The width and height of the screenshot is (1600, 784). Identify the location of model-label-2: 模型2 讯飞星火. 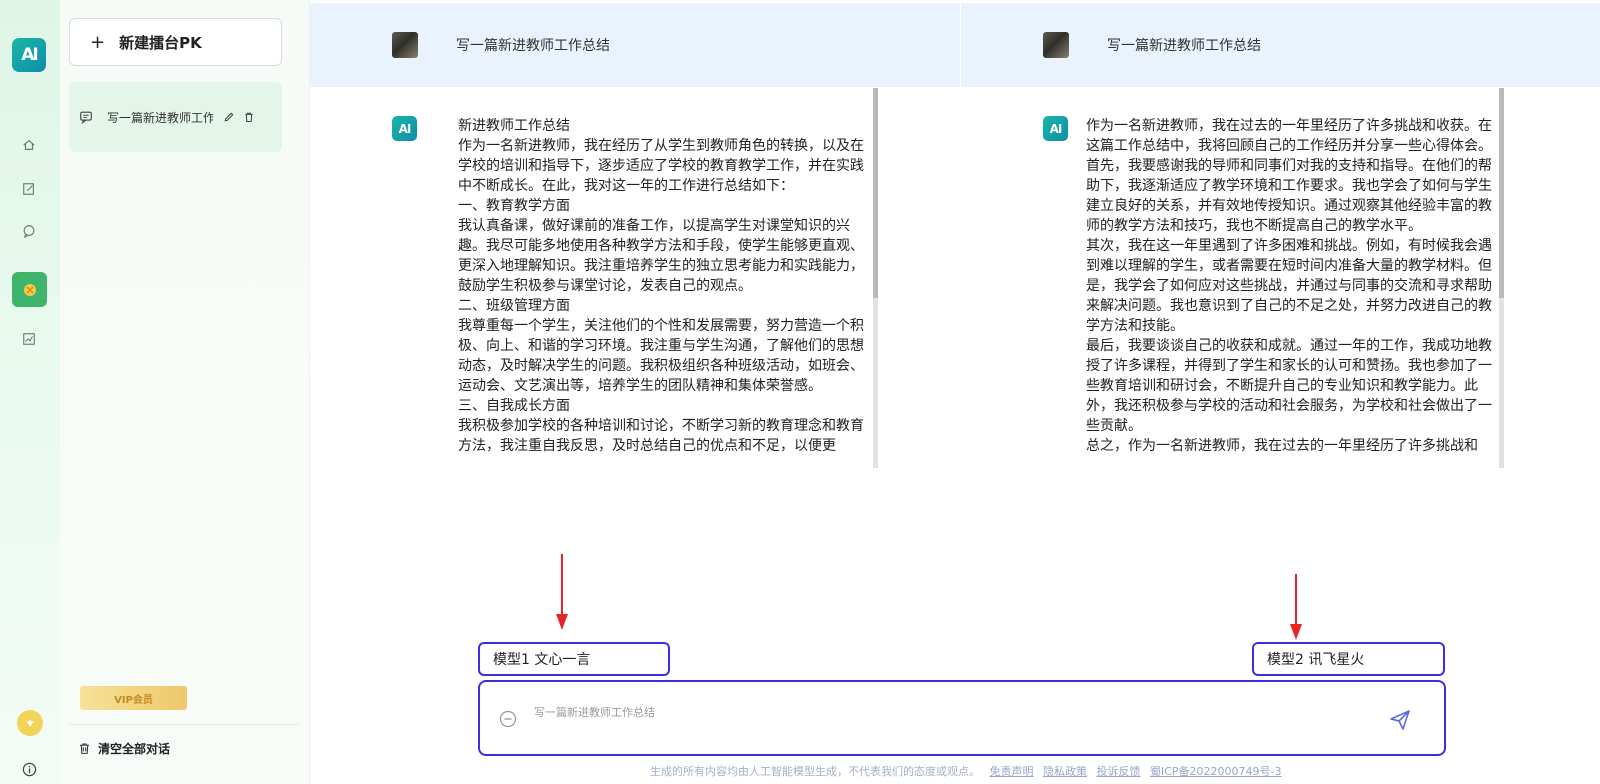
(1348, 659).